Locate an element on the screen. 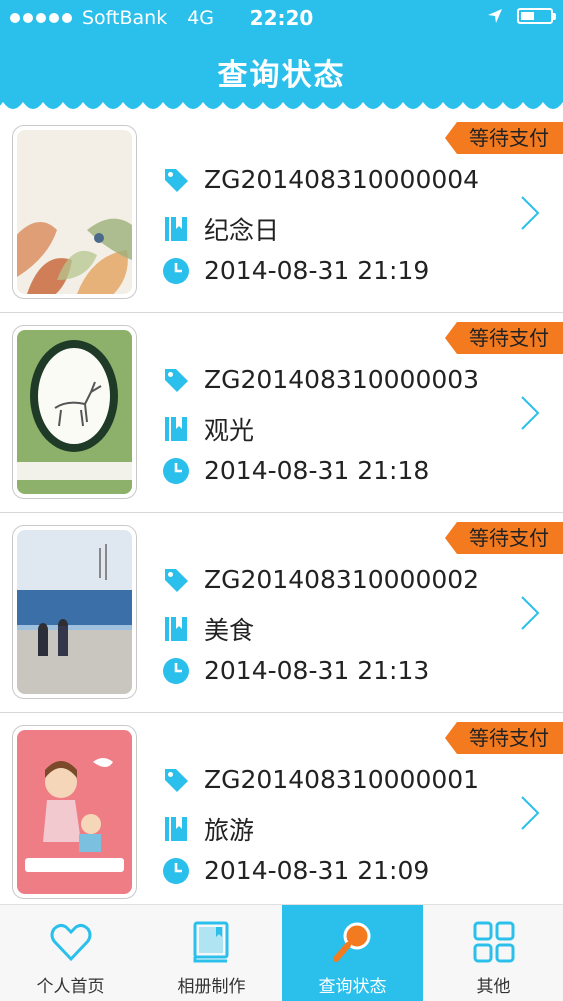 This screenshot has width=563, height=1001. theme-row: 旅游 is located at coordinates (208, 829).